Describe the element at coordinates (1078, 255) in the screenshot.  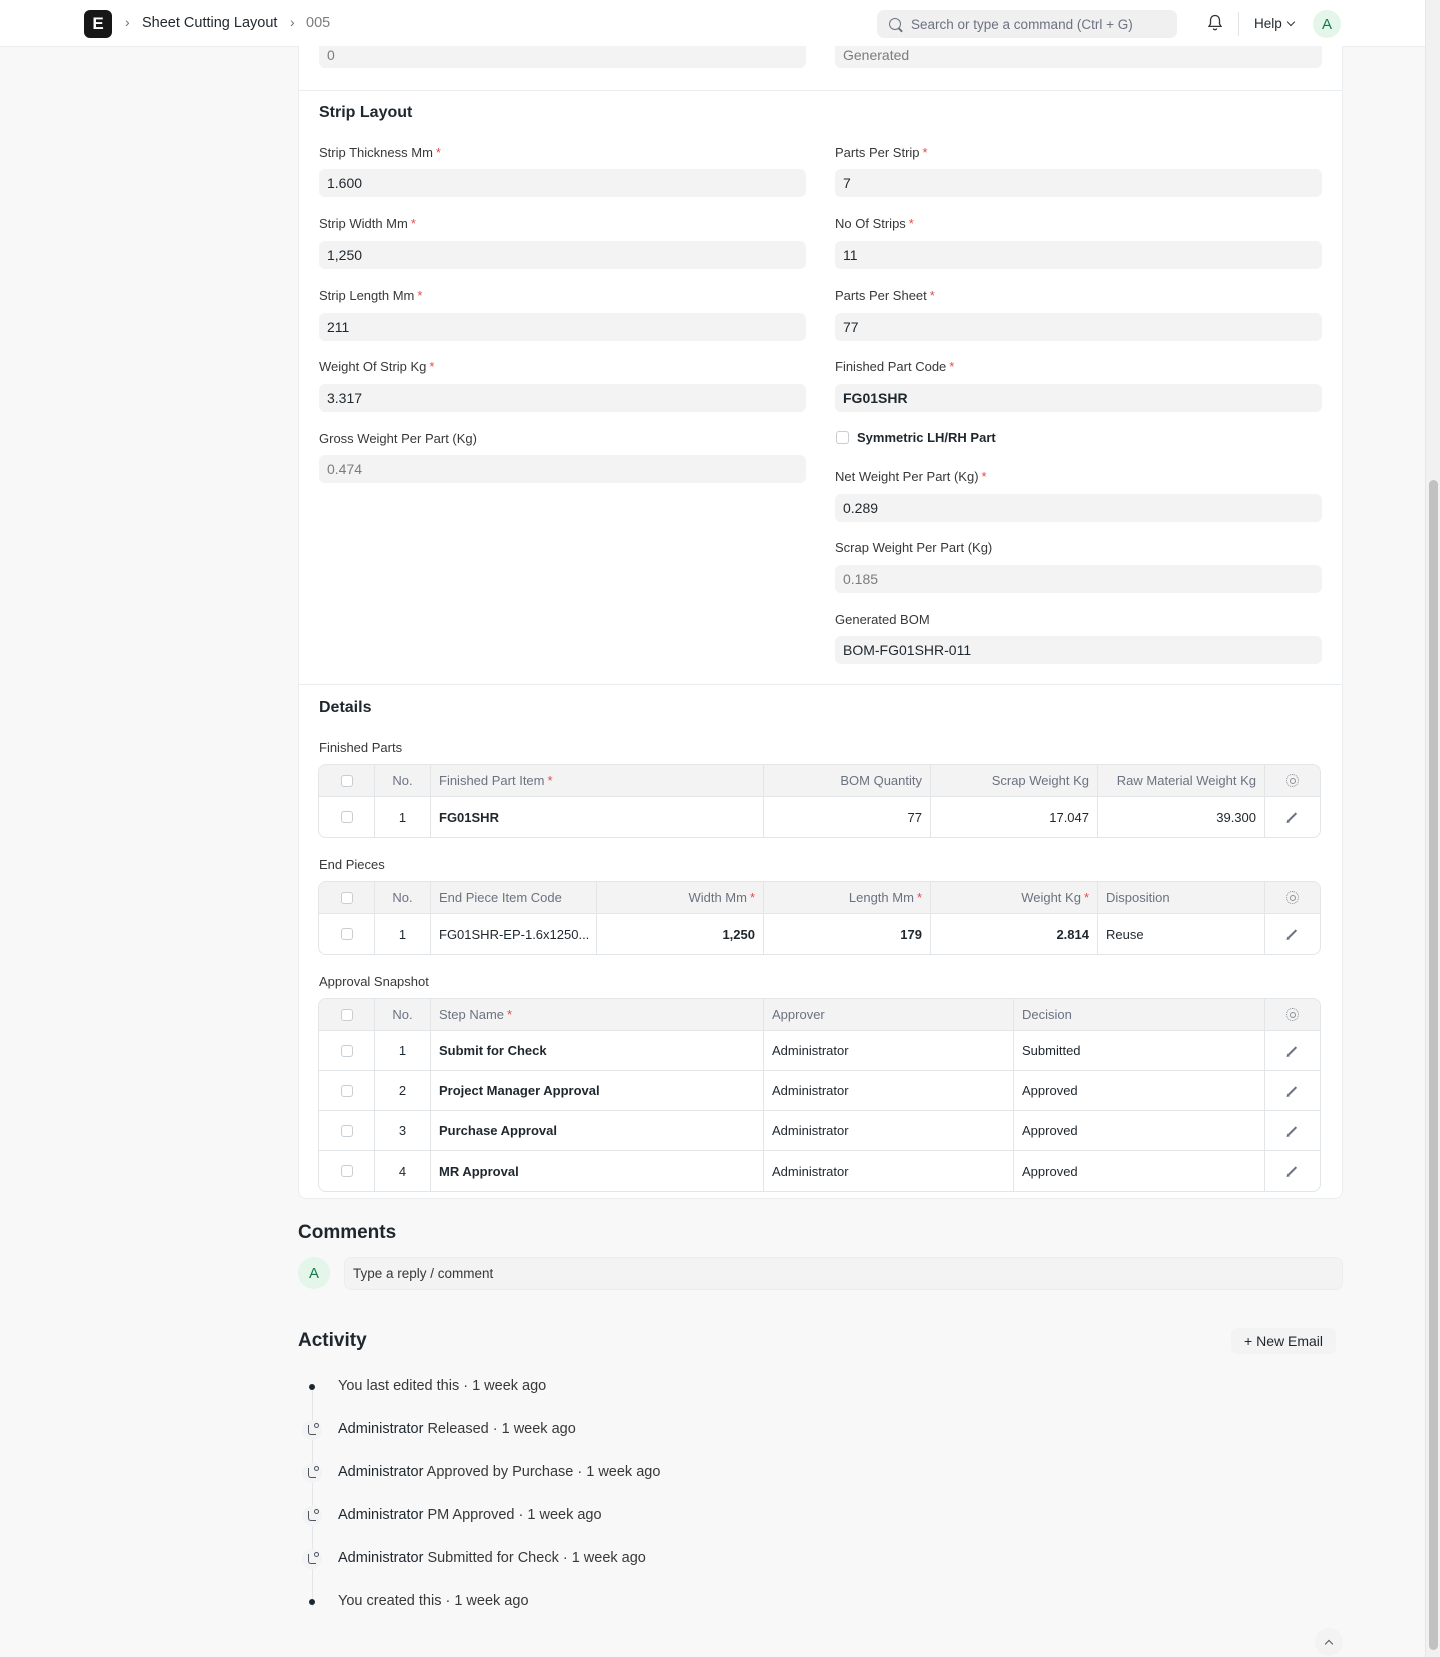
I see `no-of-strips-field: 11` at that location.